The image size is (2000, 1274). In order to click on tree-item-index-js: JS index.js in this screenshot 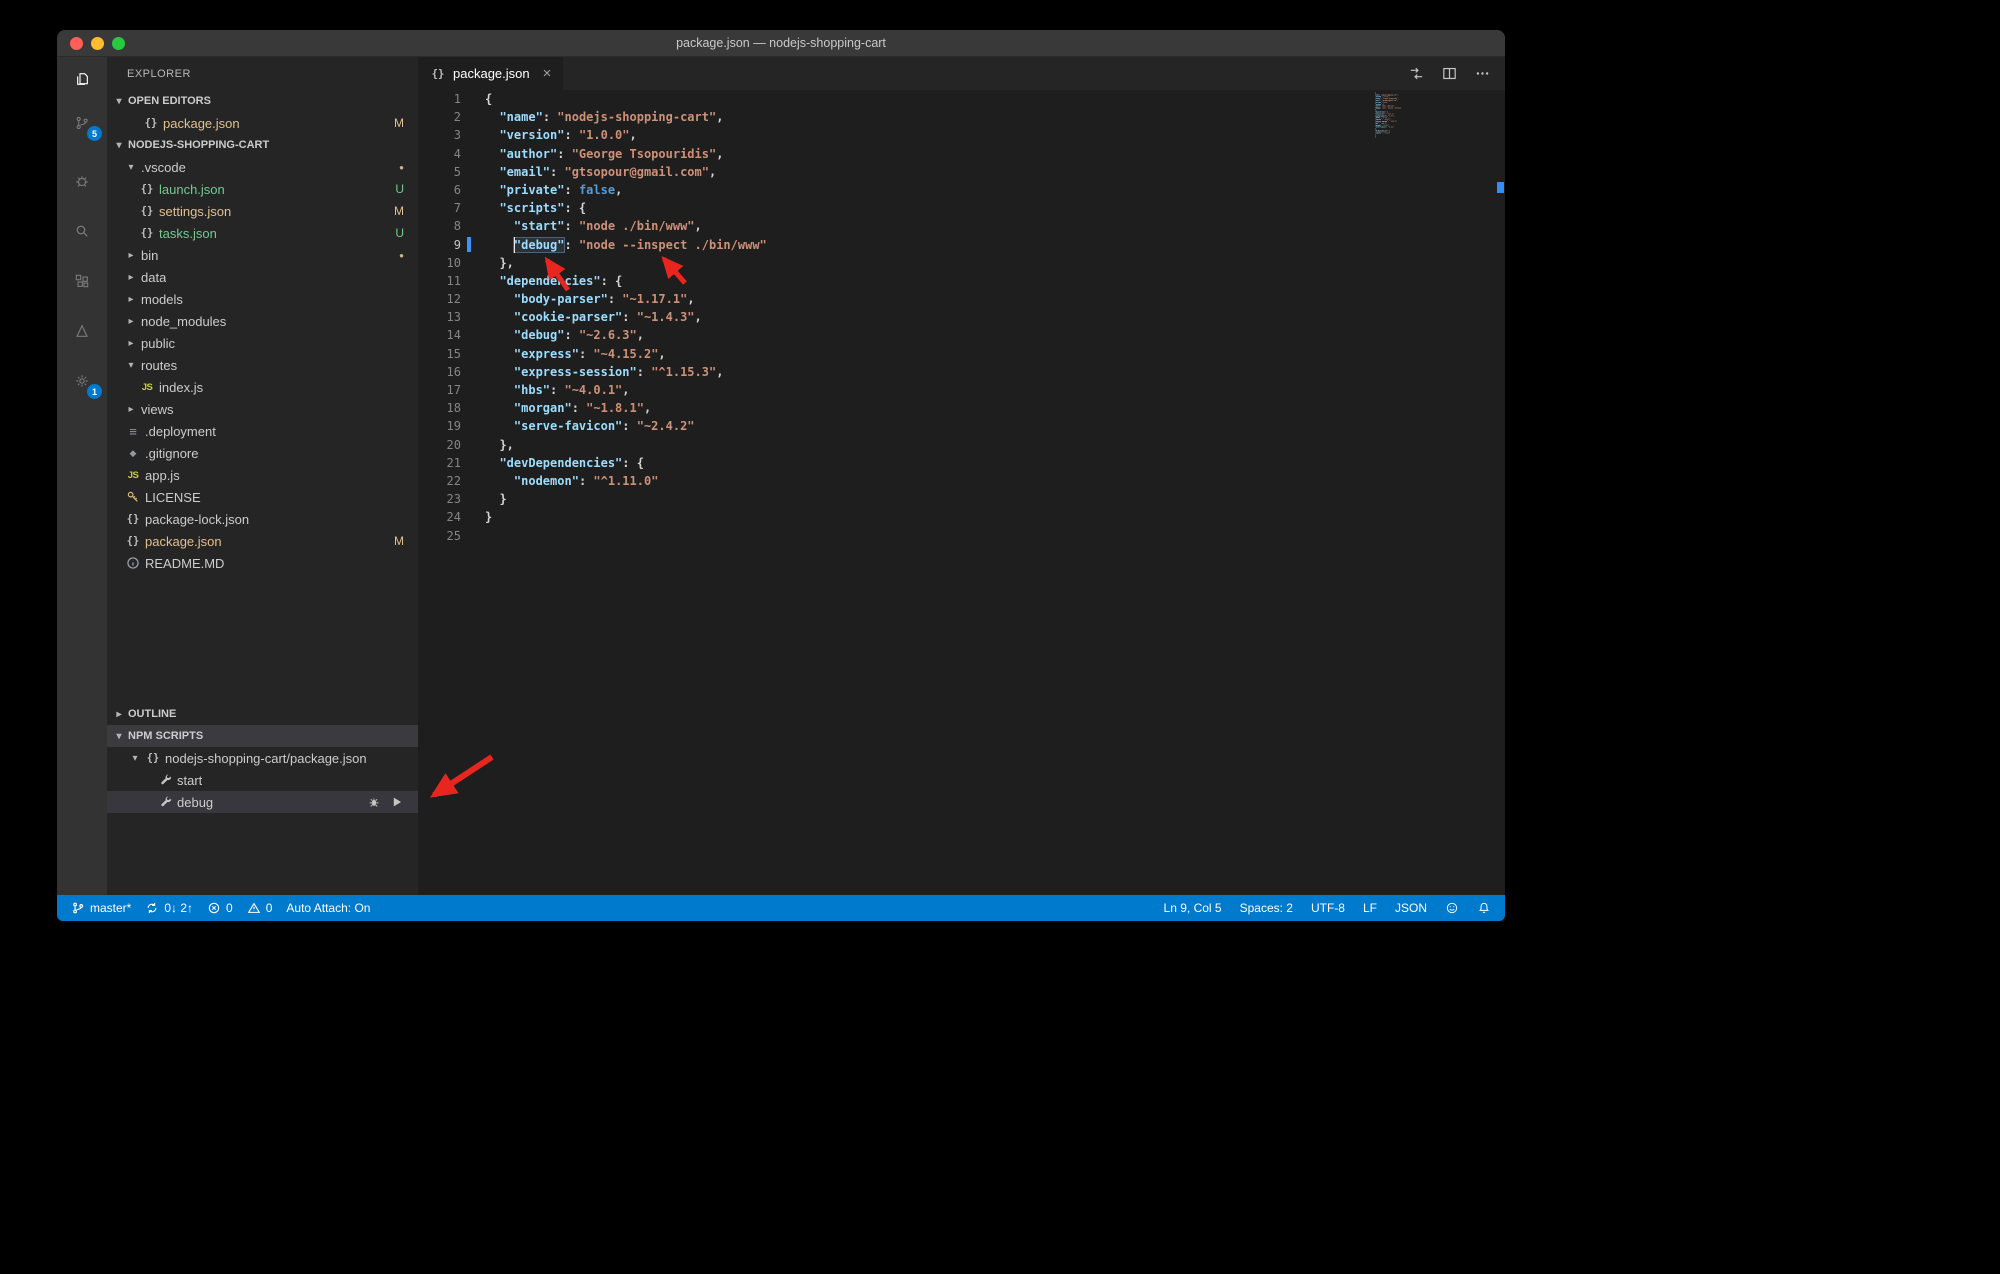, I will do `click(262, 387)`.